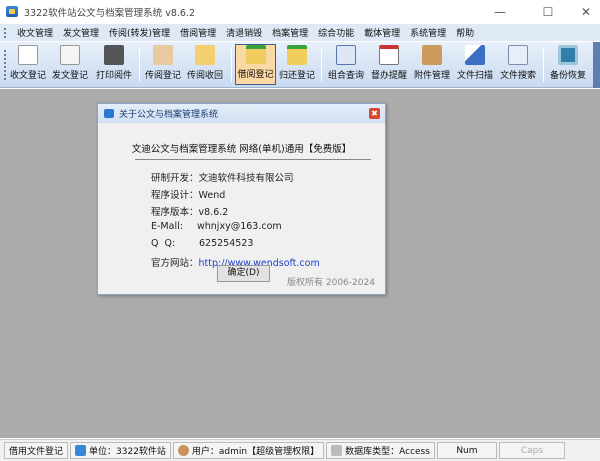 The height and width of the screenshot is (461, 600). Describe the element at coordinates (167, 226) in the screenshot. I see `row-label: E-Mall:` at that location.